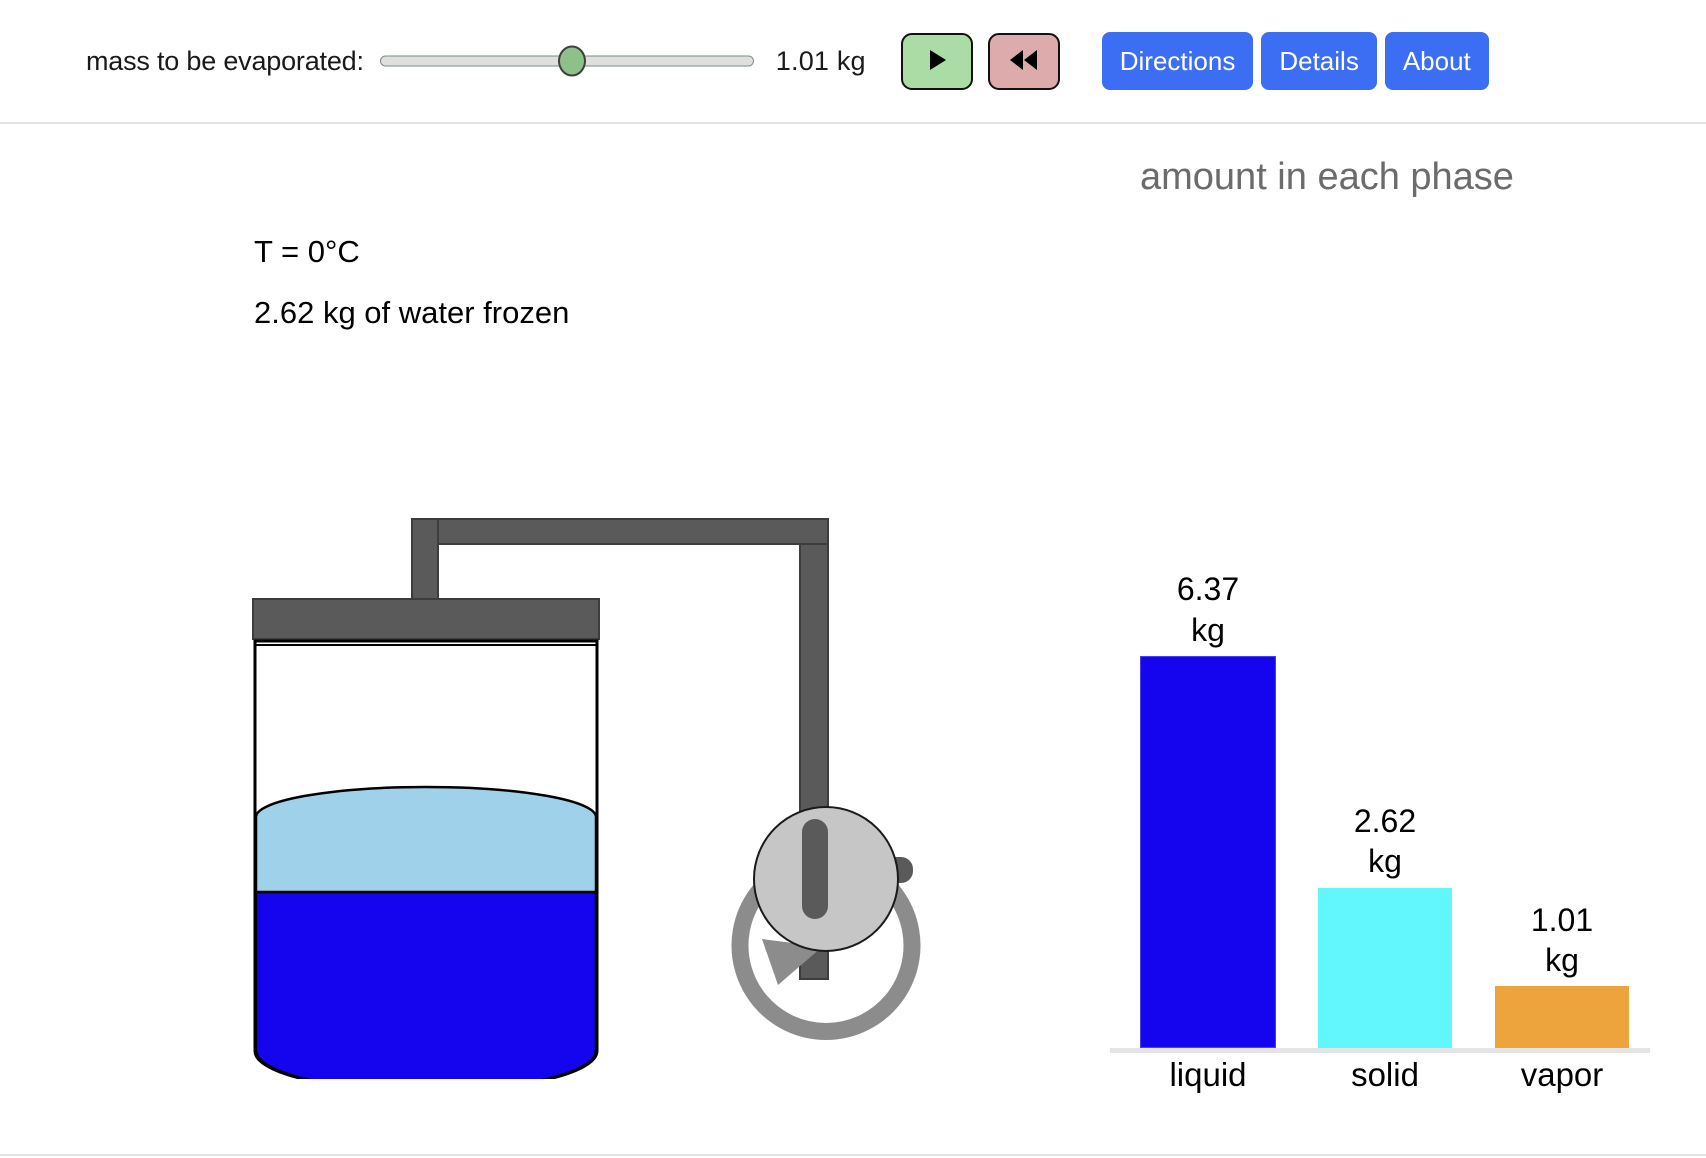  I want to click on about-button: About, so click(1436, 61).